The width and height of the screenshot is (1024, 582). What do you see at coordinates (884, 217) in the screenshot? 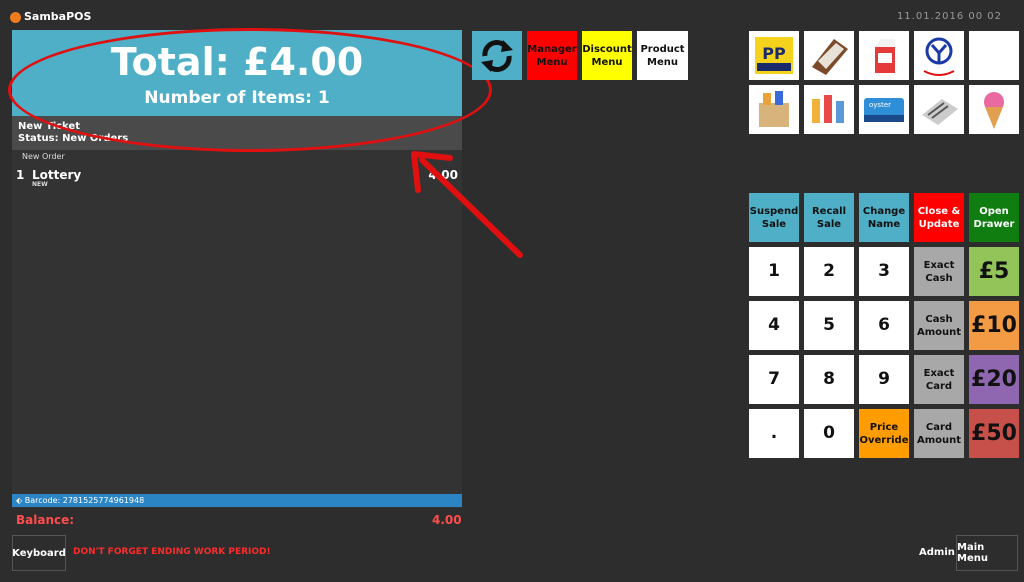
I see `change-name-button: Change Name` at bounding box center [884, 217].